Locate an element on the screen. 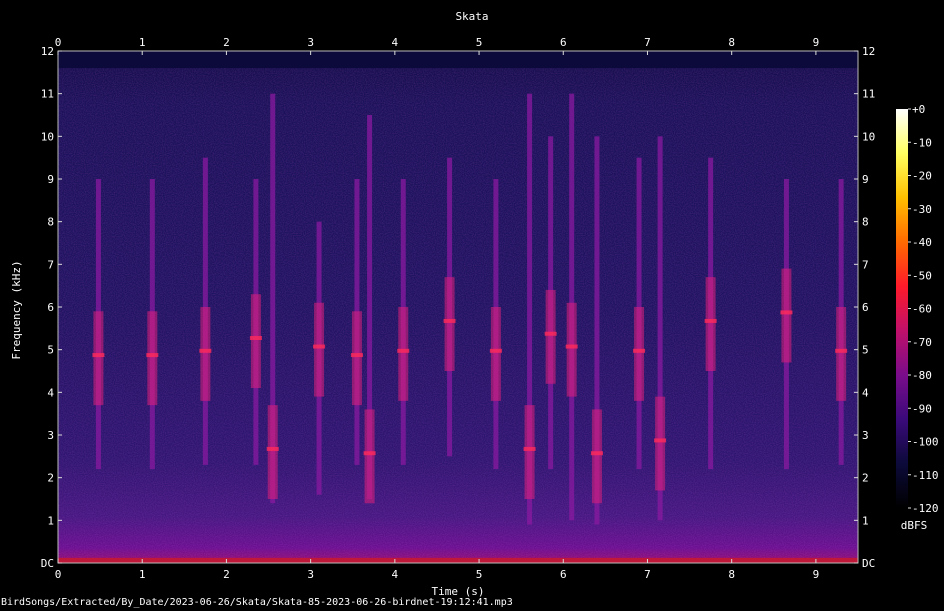 The height and width of the screenshot is (611, 944). colorbar-gradient is located at coordinates (902, 308).